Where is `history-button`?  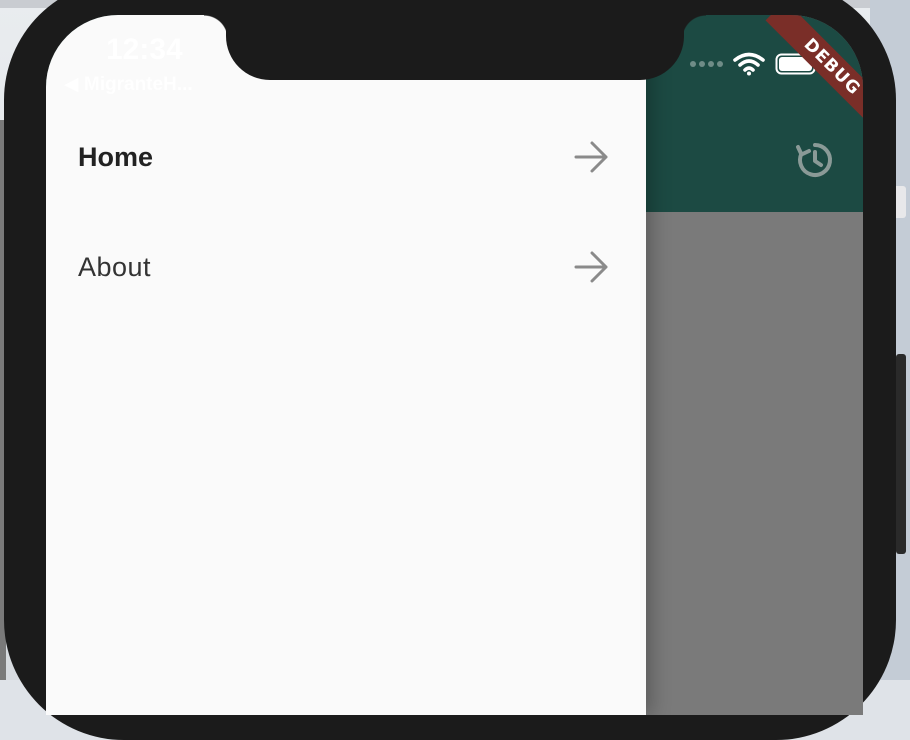
history-button is located at coordinates (815, 160).